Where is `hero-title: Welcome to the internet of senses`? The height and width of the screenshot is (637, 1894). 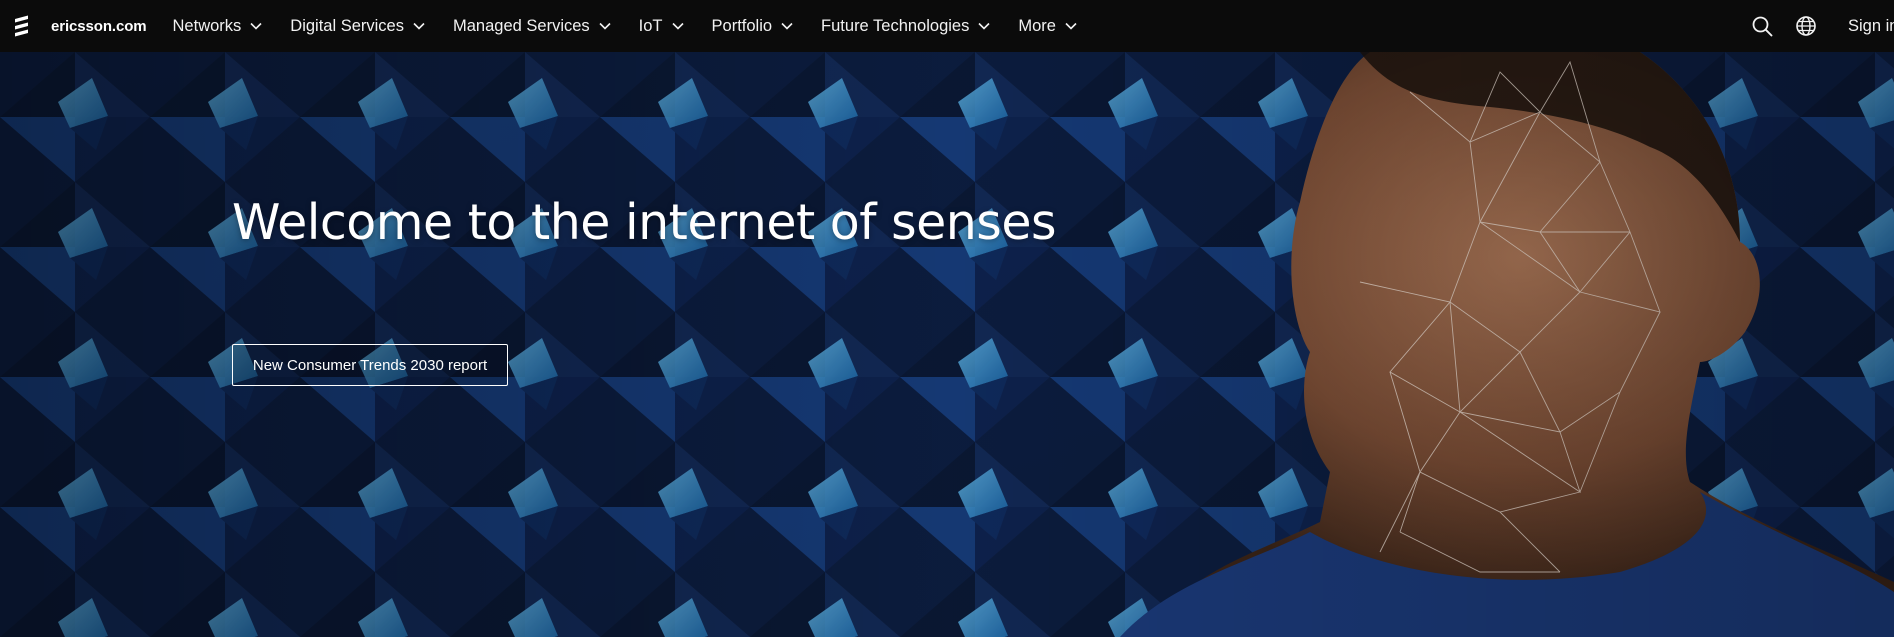 hero-title: Welcome to the internet of senses is located at coordinates (644, 222).